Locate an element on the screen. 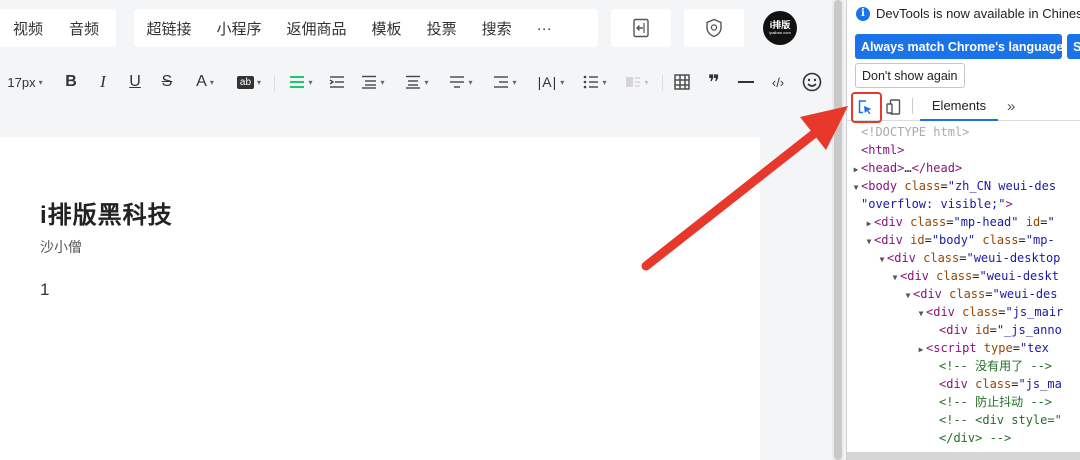 Image resolution: width=1080 pixels, height=460 pixels. editor-scrollbar-thumb is located at coordinates (838, 230).